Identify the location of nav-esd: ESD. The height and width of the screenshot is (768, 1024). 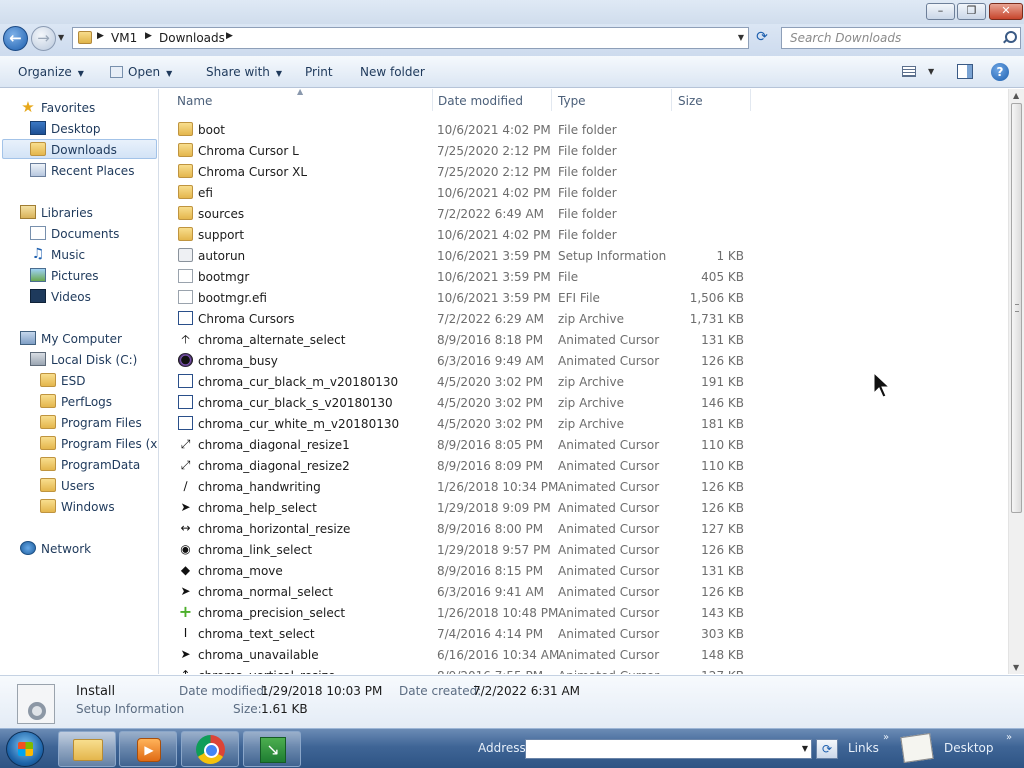
(97, 381).